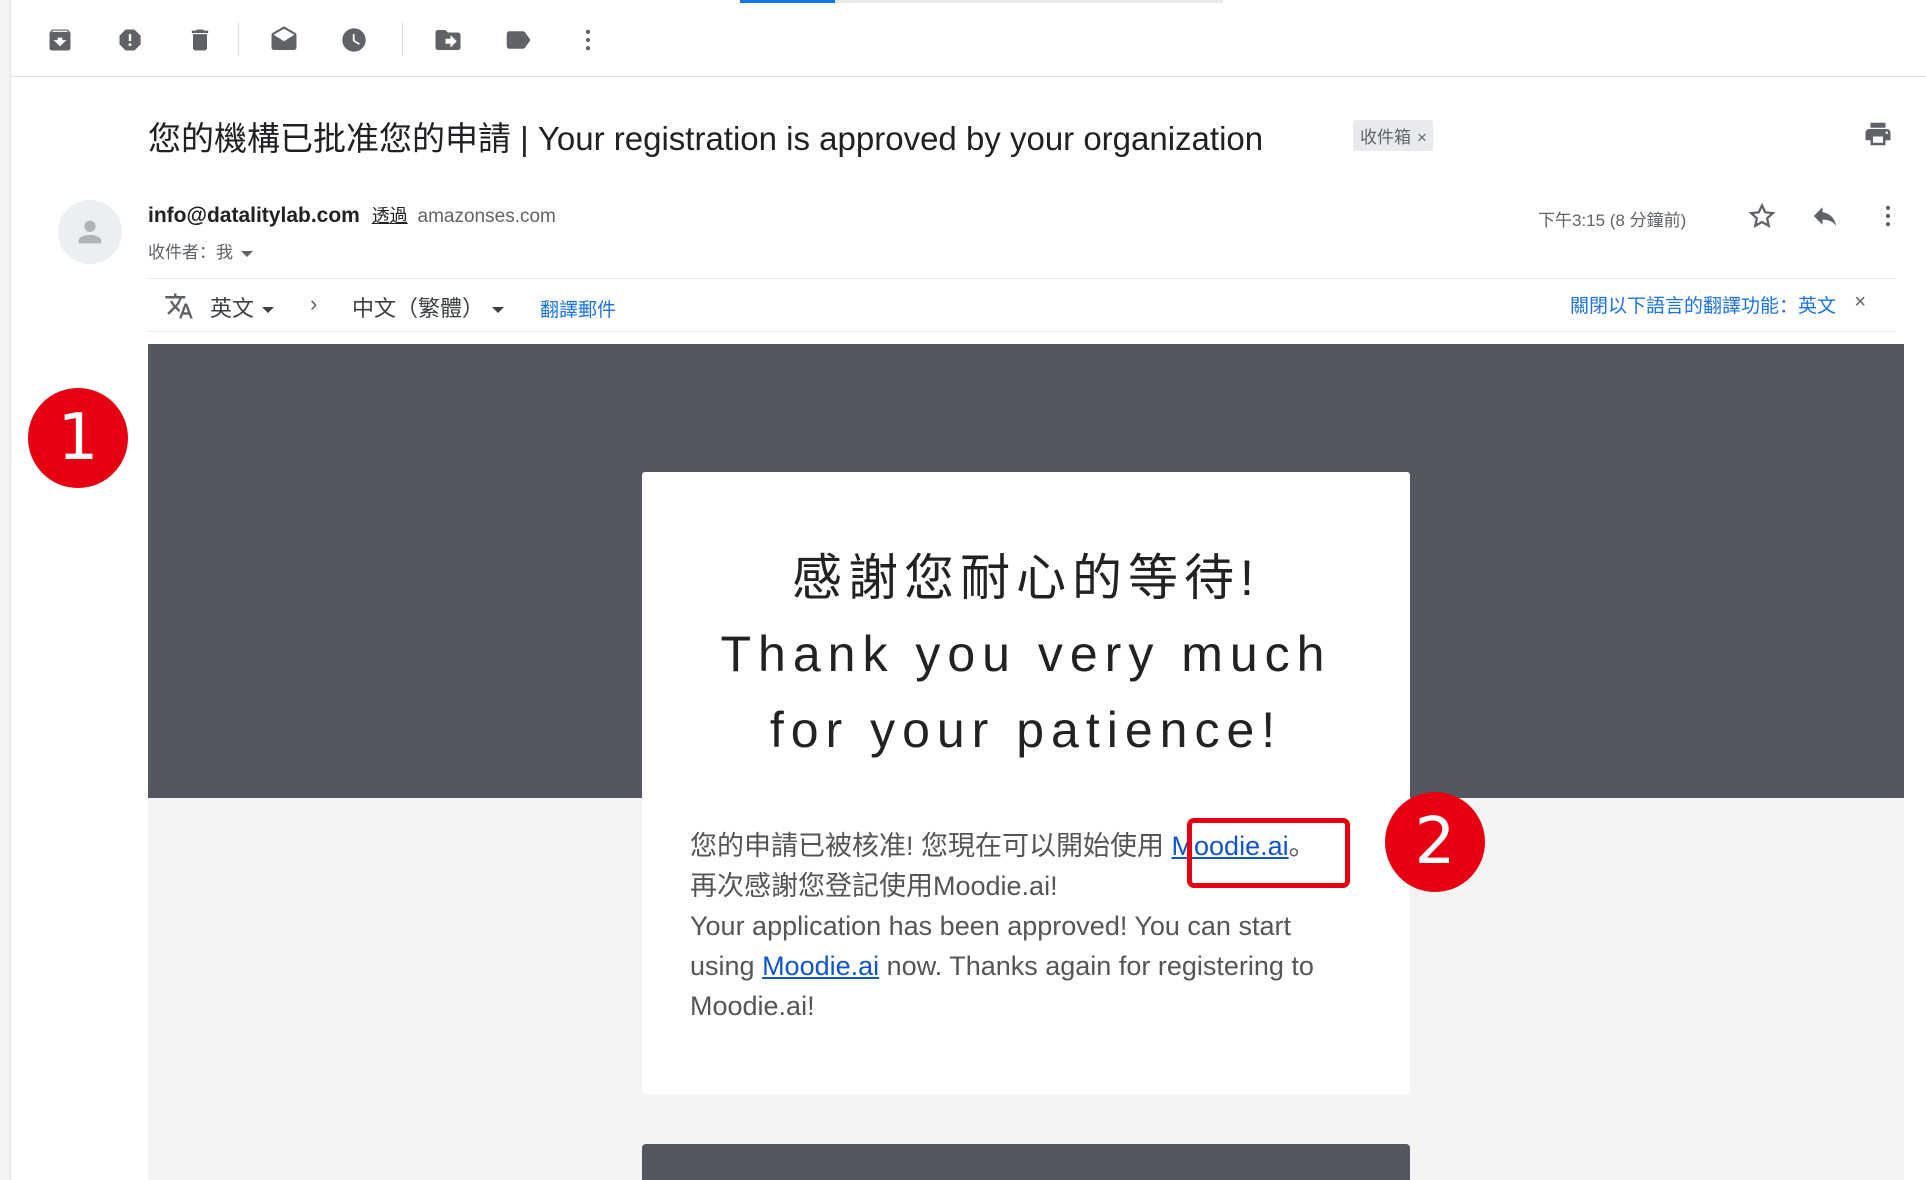 The width and height of the screenshot is (1926, 1180). What do you see at coordinates (254, 215) in the screenshot?
I see `sender-email: info@datalitylab.com` at bounding box center [254, 215].